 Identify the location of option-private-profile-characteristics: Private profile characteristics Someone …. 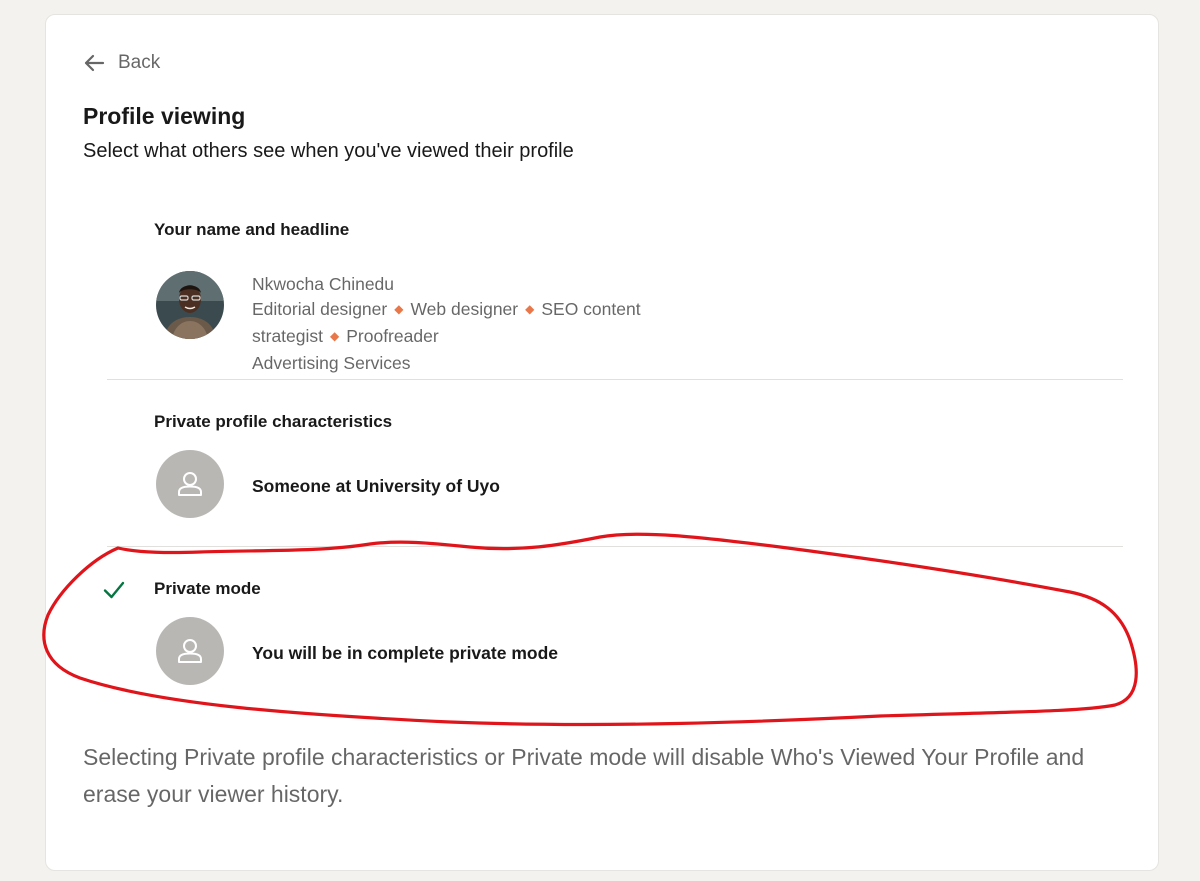
(615, 477).